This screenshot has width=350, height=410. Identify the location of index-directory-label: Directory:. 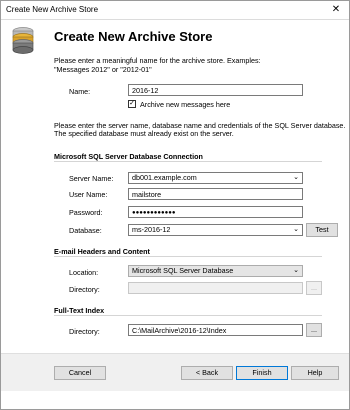
(84, 331).